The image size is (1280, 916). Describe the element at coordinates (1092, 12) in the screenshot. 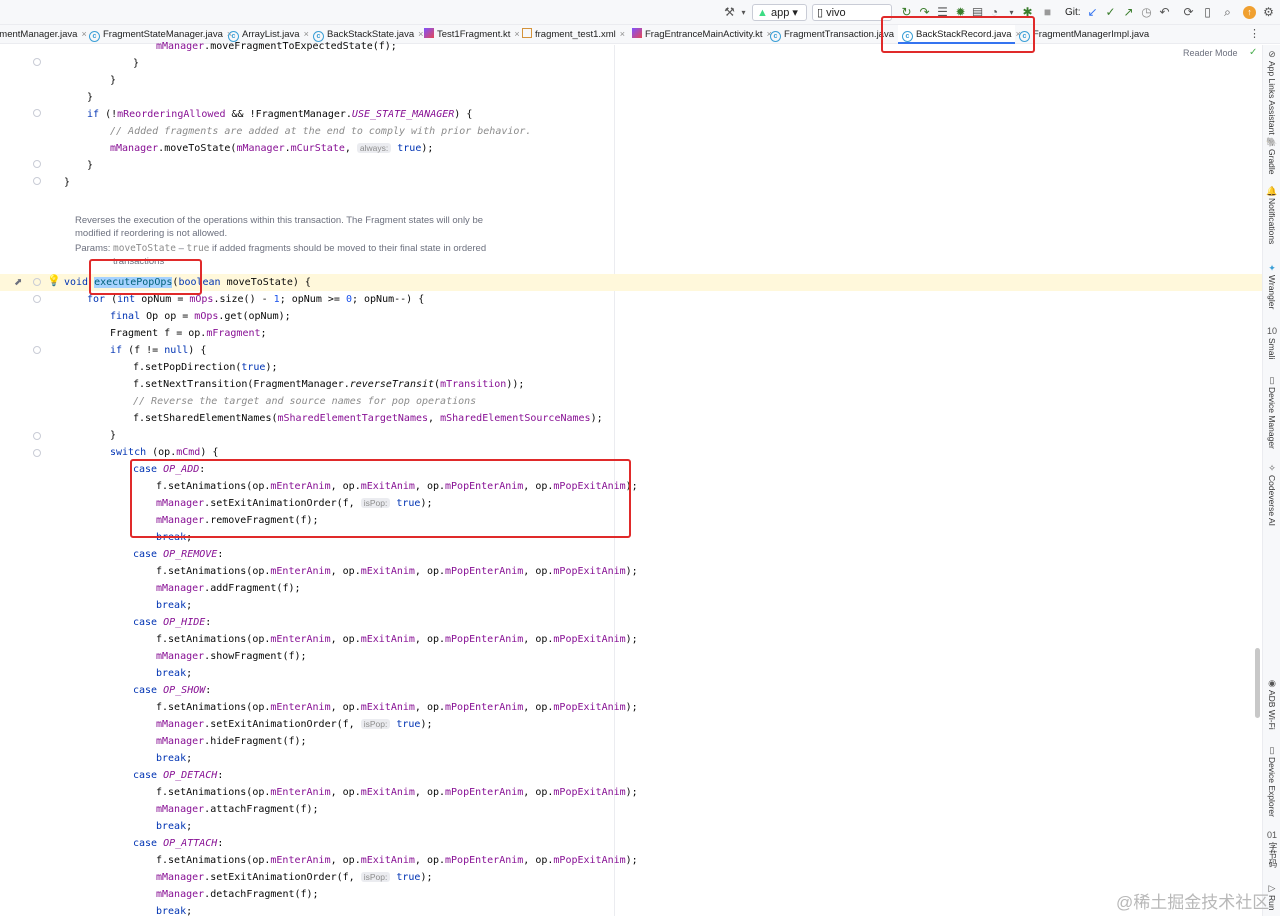

I see `git-update-icon: ↙` at that location.